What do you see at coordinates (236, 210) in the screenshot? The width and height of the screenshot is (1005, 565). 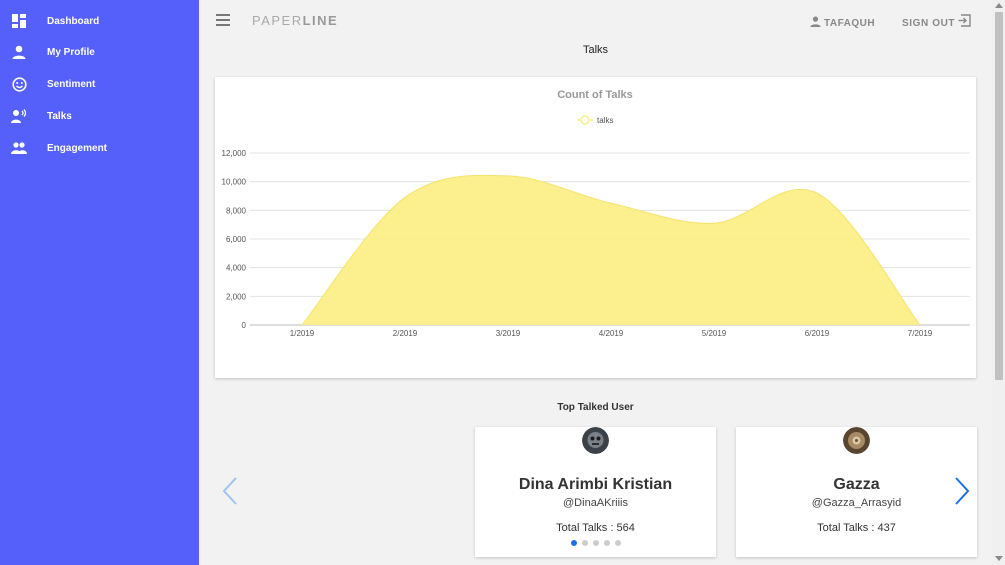 I see `y-tick-label: 8,000` at bounding box center [236, 210].